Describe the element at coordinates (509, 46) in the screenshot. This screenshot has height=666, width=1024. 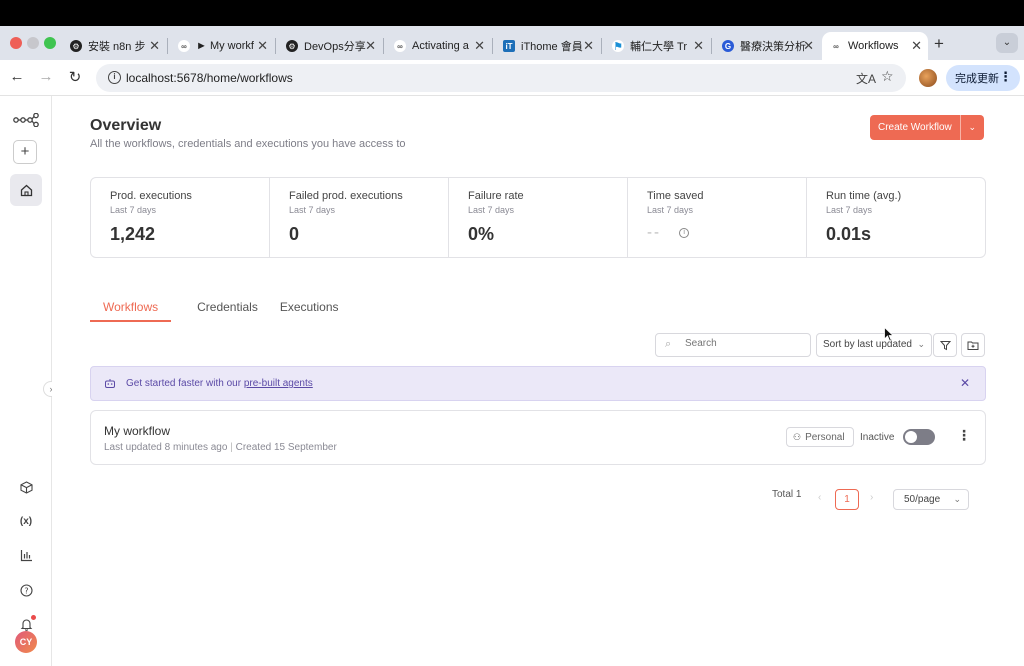
I see `ithome-icon: iT` at that location.